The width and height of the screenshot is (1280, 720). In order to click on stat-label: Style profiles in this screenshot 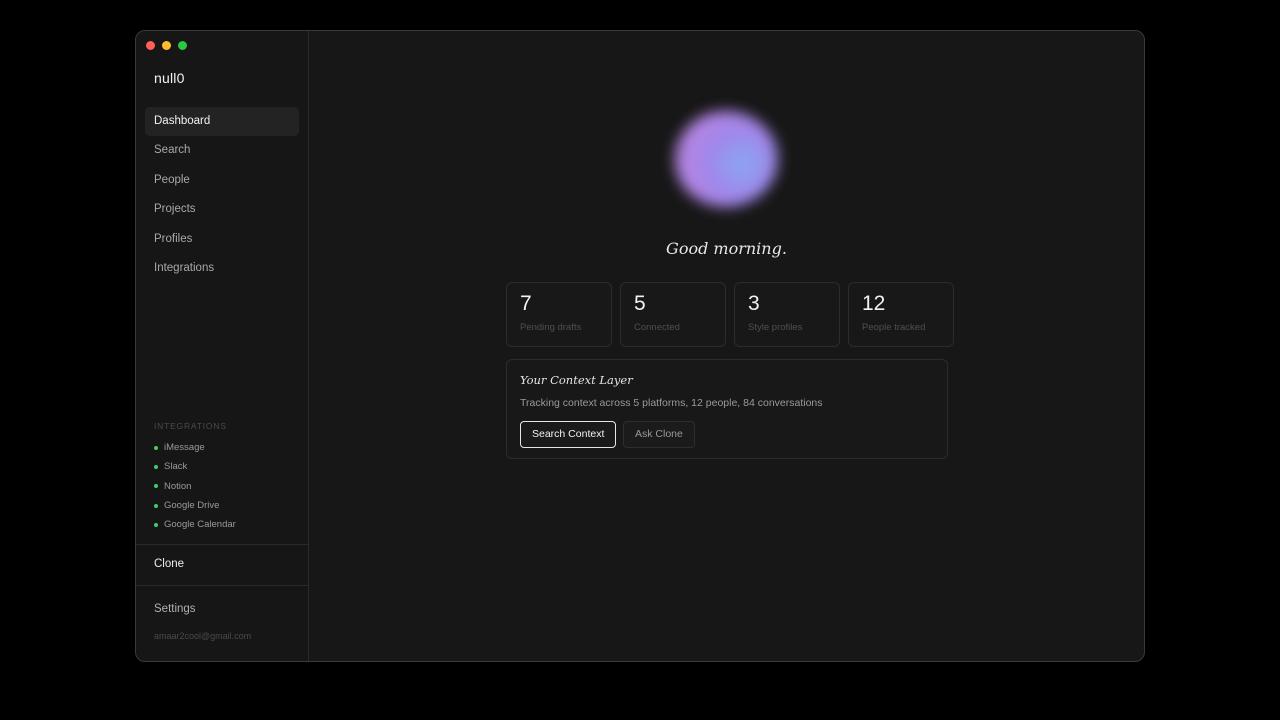, I will do `click(775, 327)`.